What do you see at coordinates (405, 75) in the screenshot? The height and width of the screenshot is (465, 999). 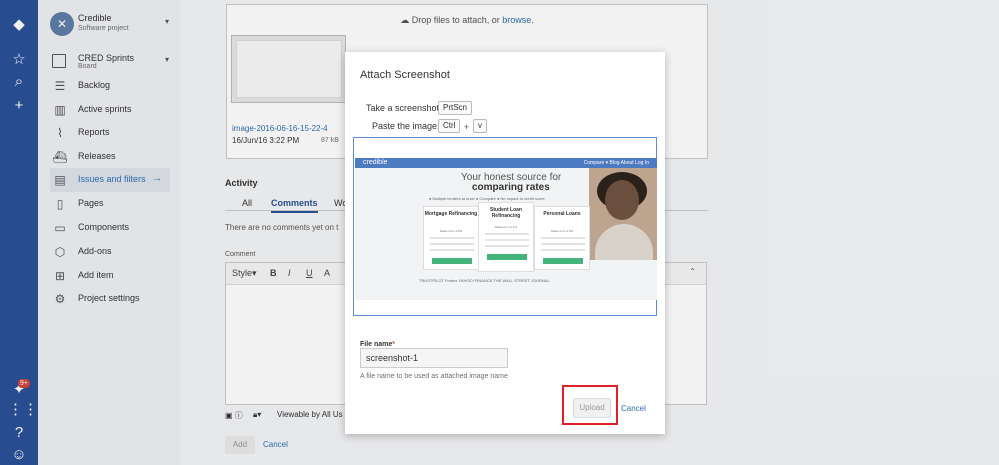 I see `dialog-title: Attach Screenshot` at bounding box center [405, 75].